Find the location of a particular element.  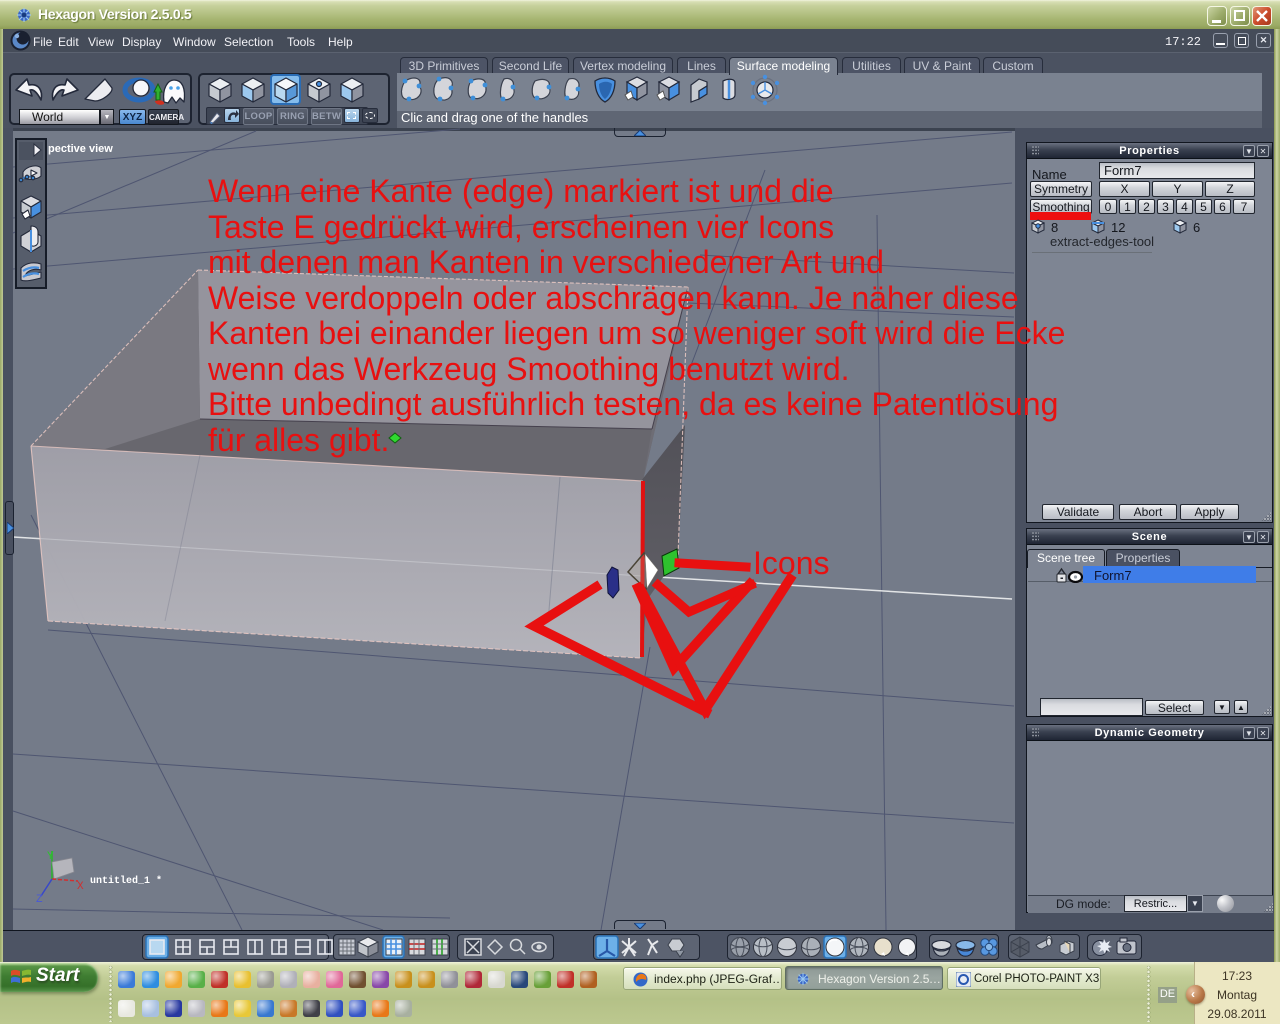

svg-text: 6 is located at coordinates (1196, 227).